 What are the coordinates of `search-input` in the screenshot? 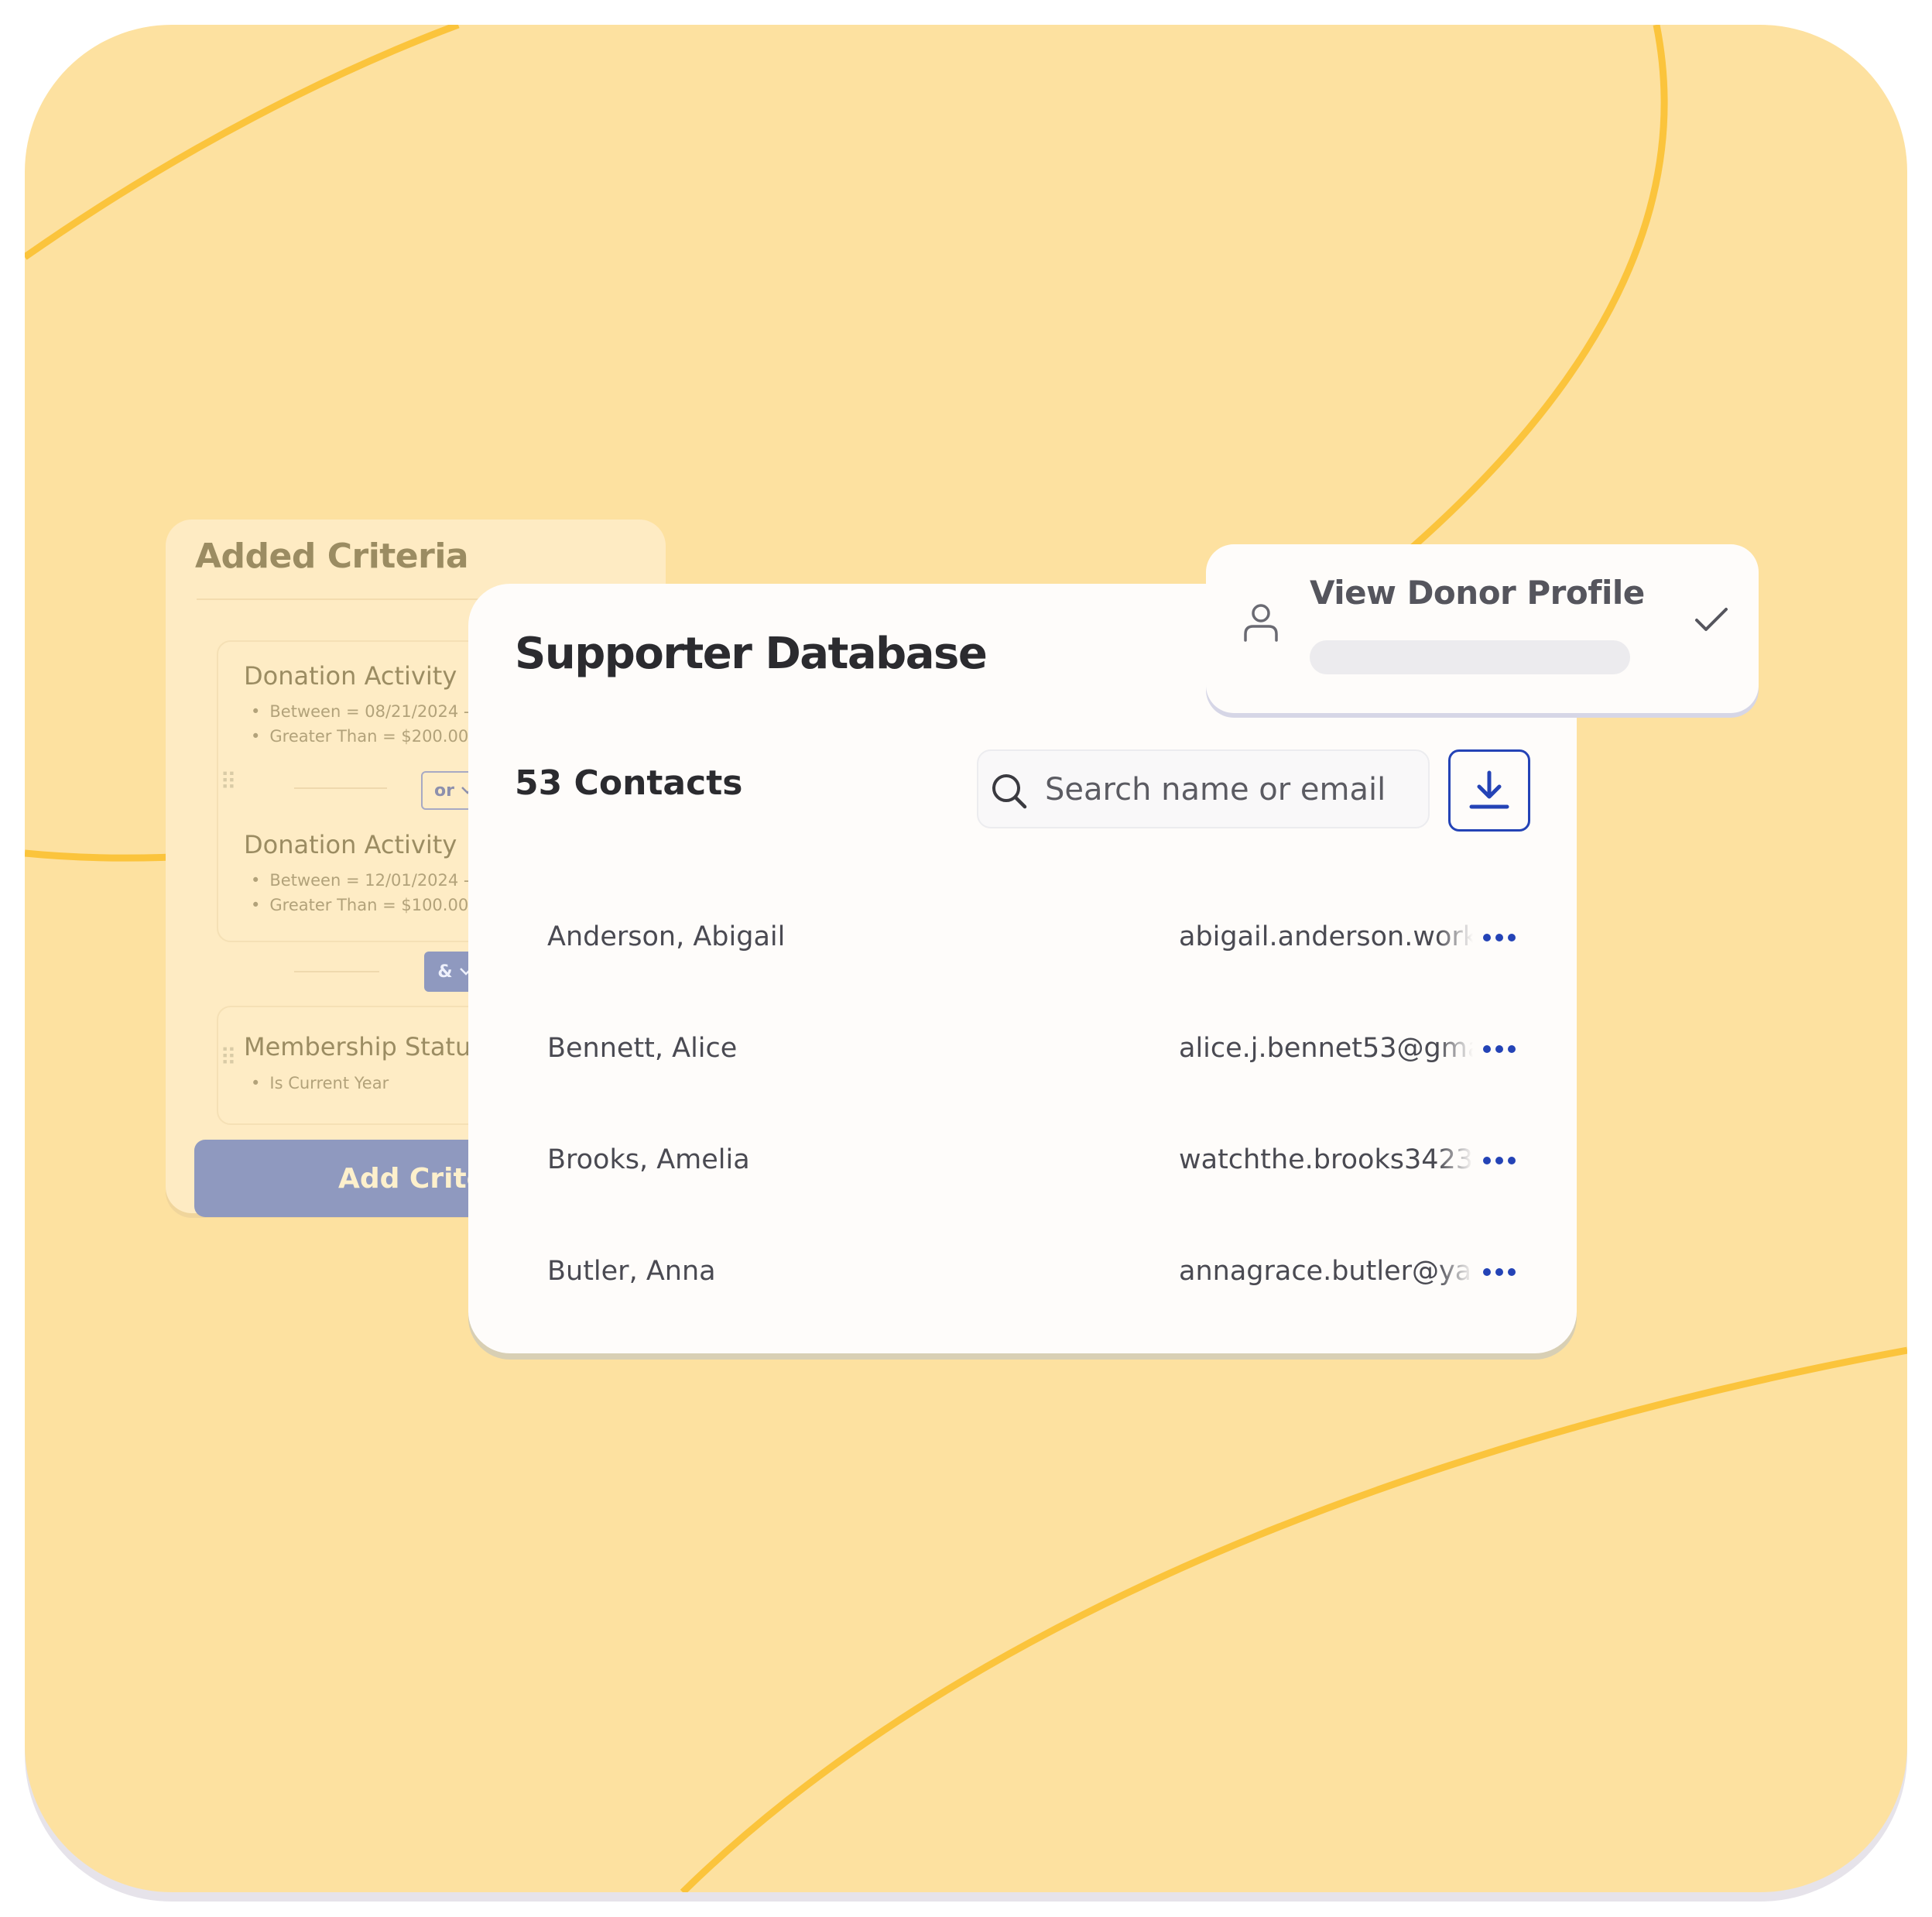 It's located at (1230, 789).